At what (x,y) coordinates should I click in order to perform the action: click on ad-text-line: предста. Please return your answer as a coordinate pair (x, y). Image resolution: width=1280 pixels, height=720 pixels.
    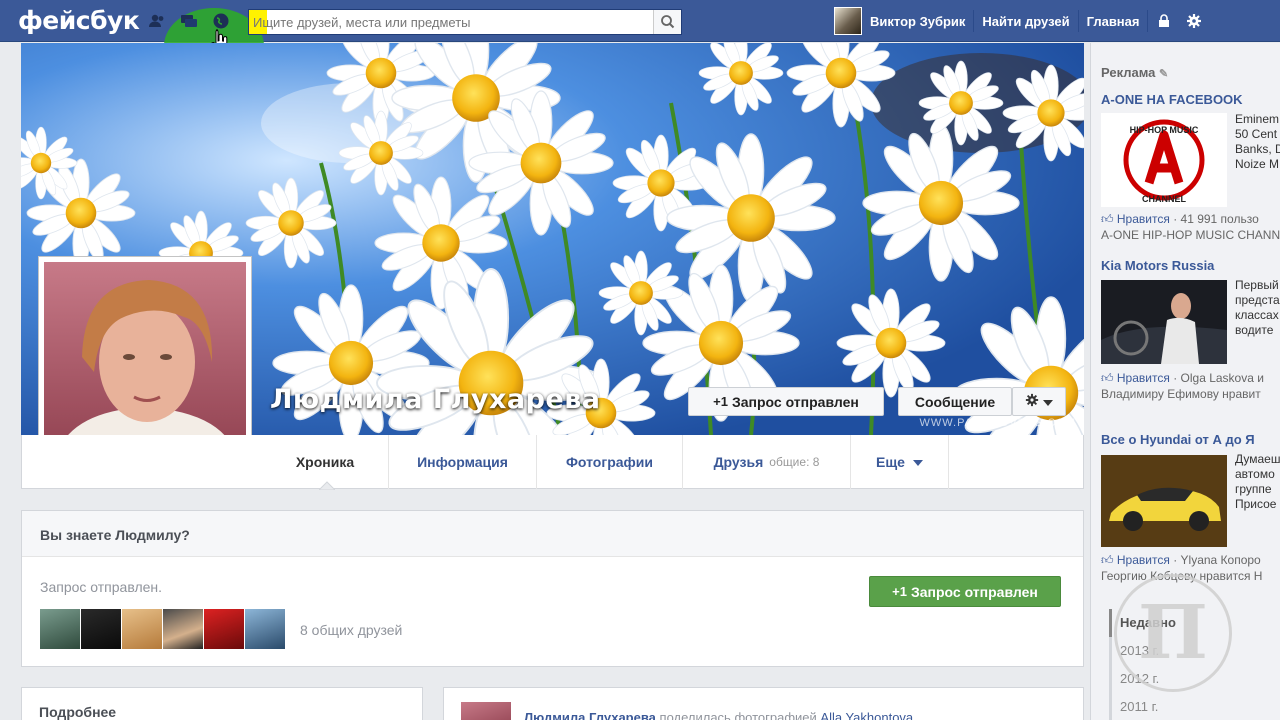
    Looking at the image, I should click on (1257, 300).